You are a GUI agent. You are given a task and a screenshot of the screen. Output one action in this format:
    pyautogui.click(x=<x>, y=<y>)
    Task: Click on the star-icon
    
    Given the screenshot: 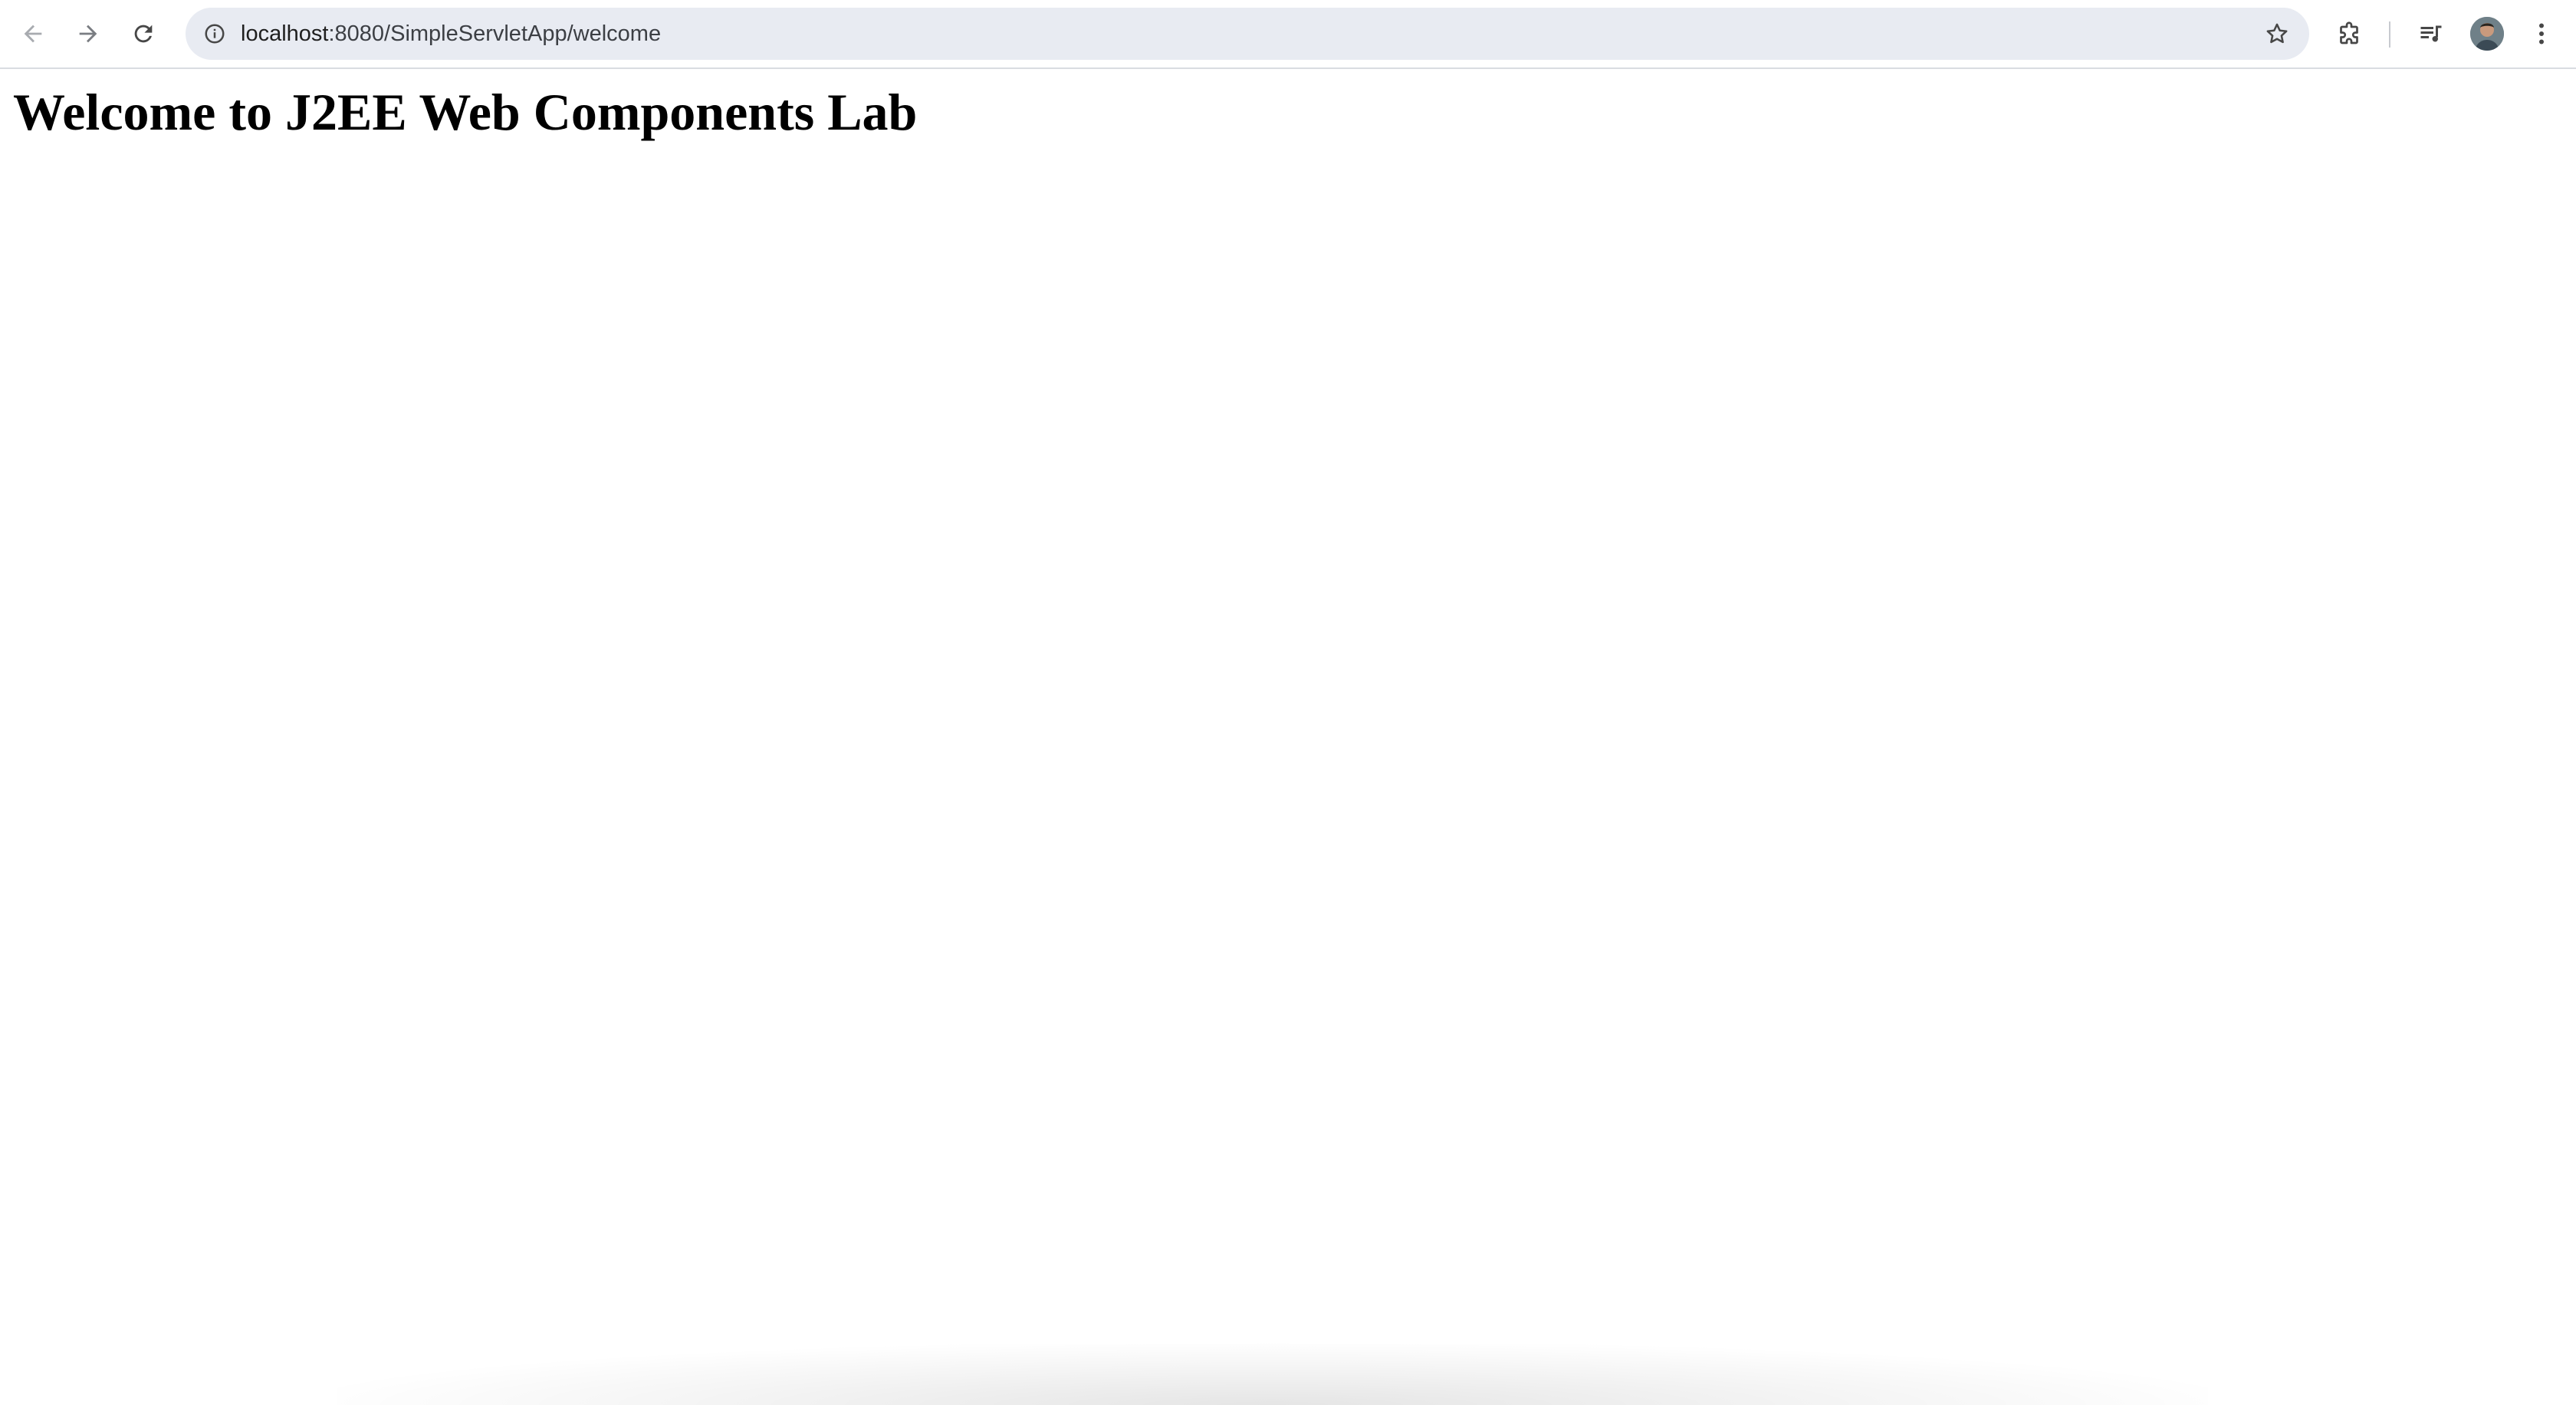 What is the action you would take?
    pyautogui.click(x=2277, y=34)
    